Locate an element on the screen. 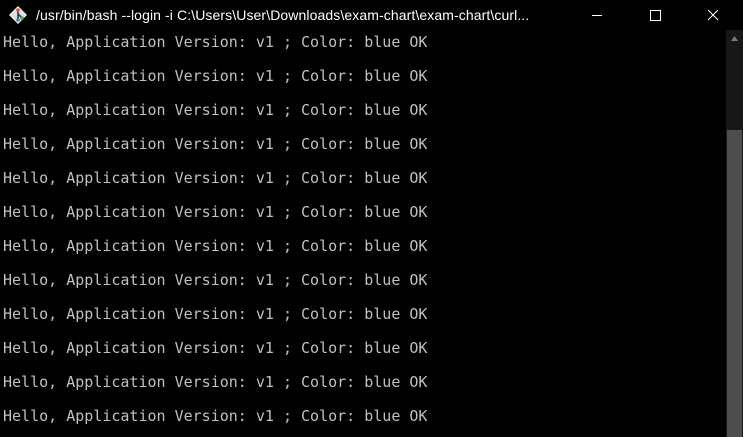  minimize-icon is located at coordinates (597, 15).